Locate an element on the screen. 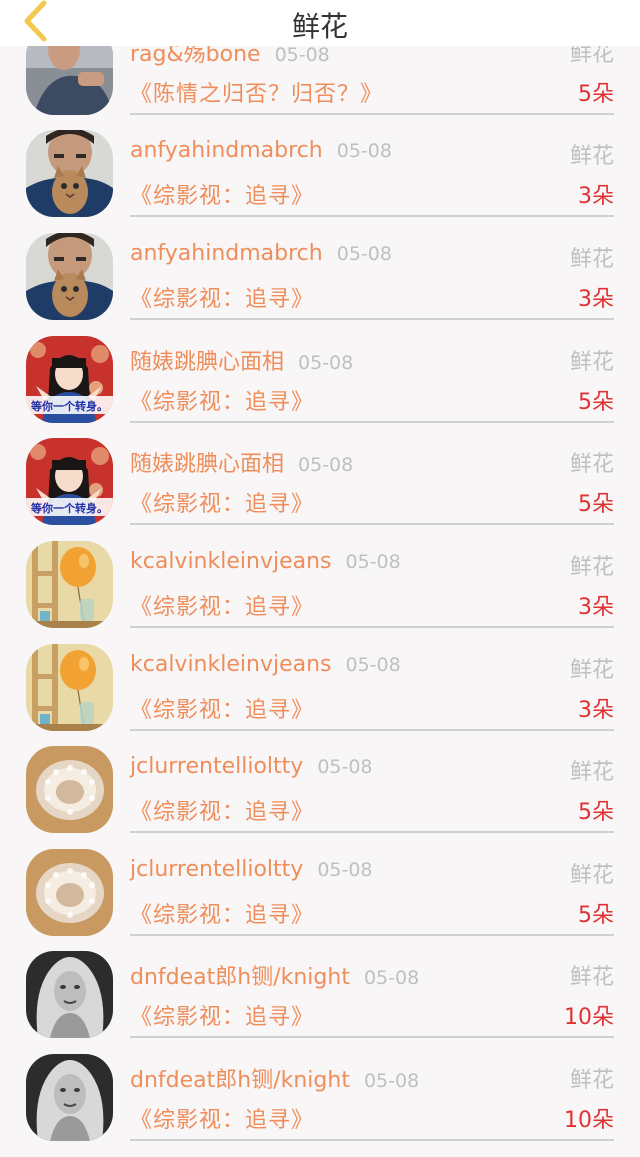  top-bar: 鲜花 is located at coordinates (320, 23).